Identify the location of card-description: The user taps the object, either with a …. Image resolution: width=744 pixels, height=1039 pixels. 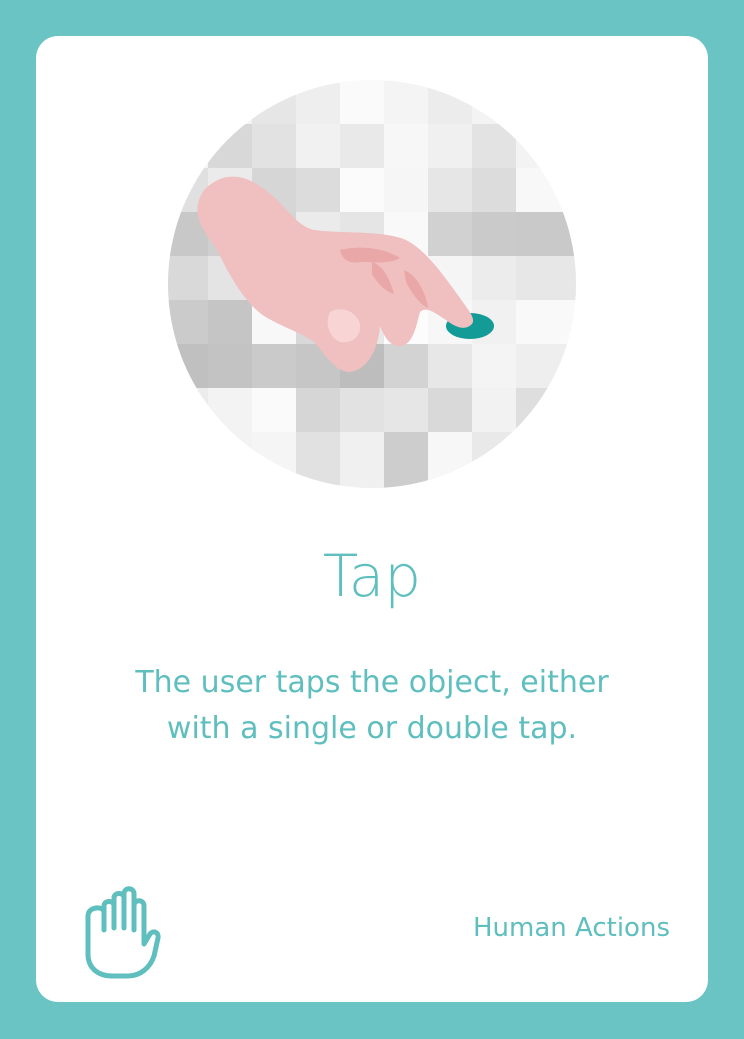
(372, 706).